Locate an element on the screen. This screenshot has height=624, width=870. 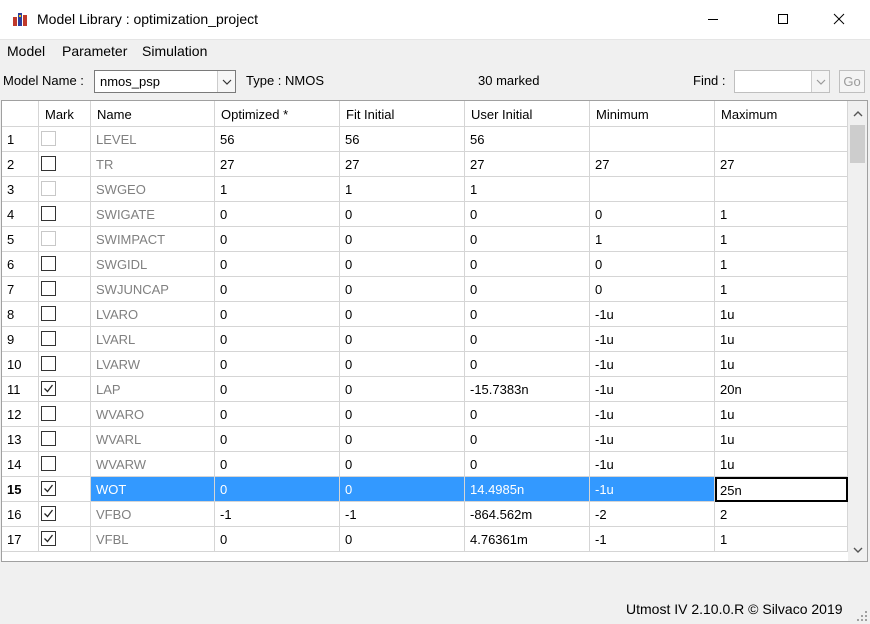
table-row: 5 SWIMPACT 0 0 0 1 1 is located at coordinates (425, 239).